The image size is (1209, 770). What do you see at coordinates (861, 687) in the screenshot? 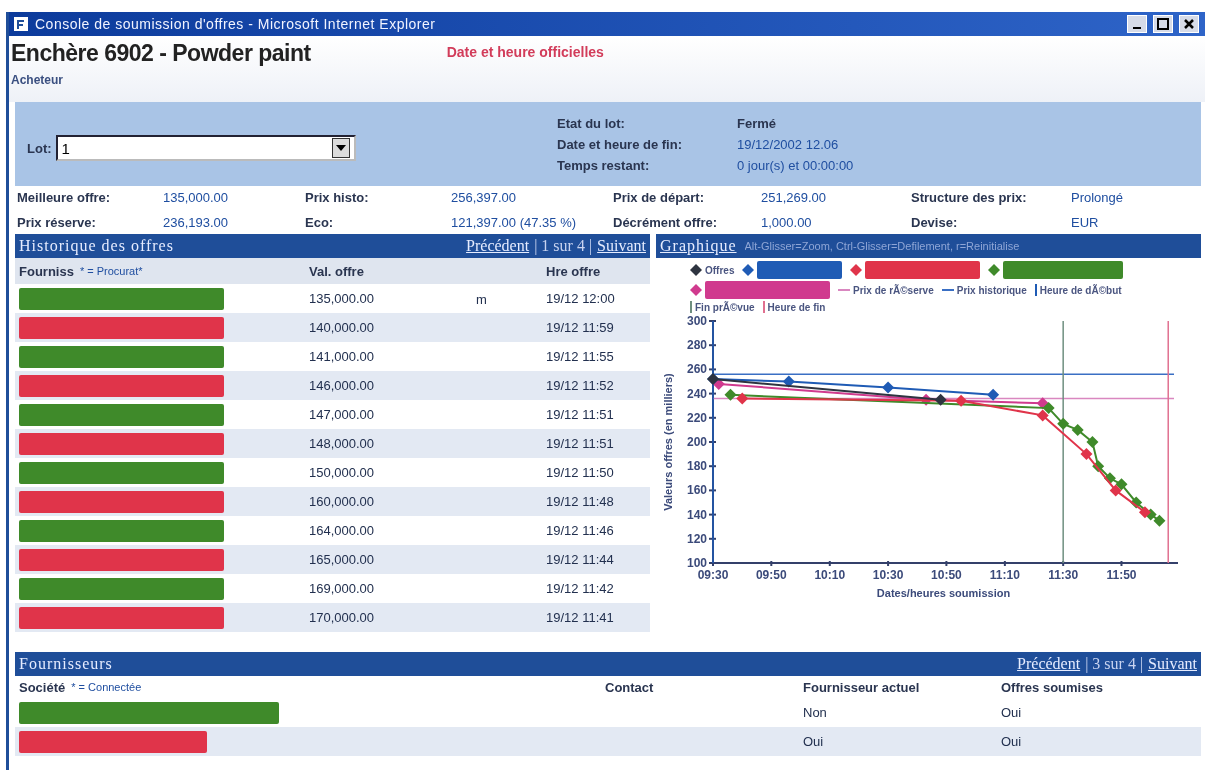
I see `column-header: Fournisseur actuel` at bounding box center [861, 687].